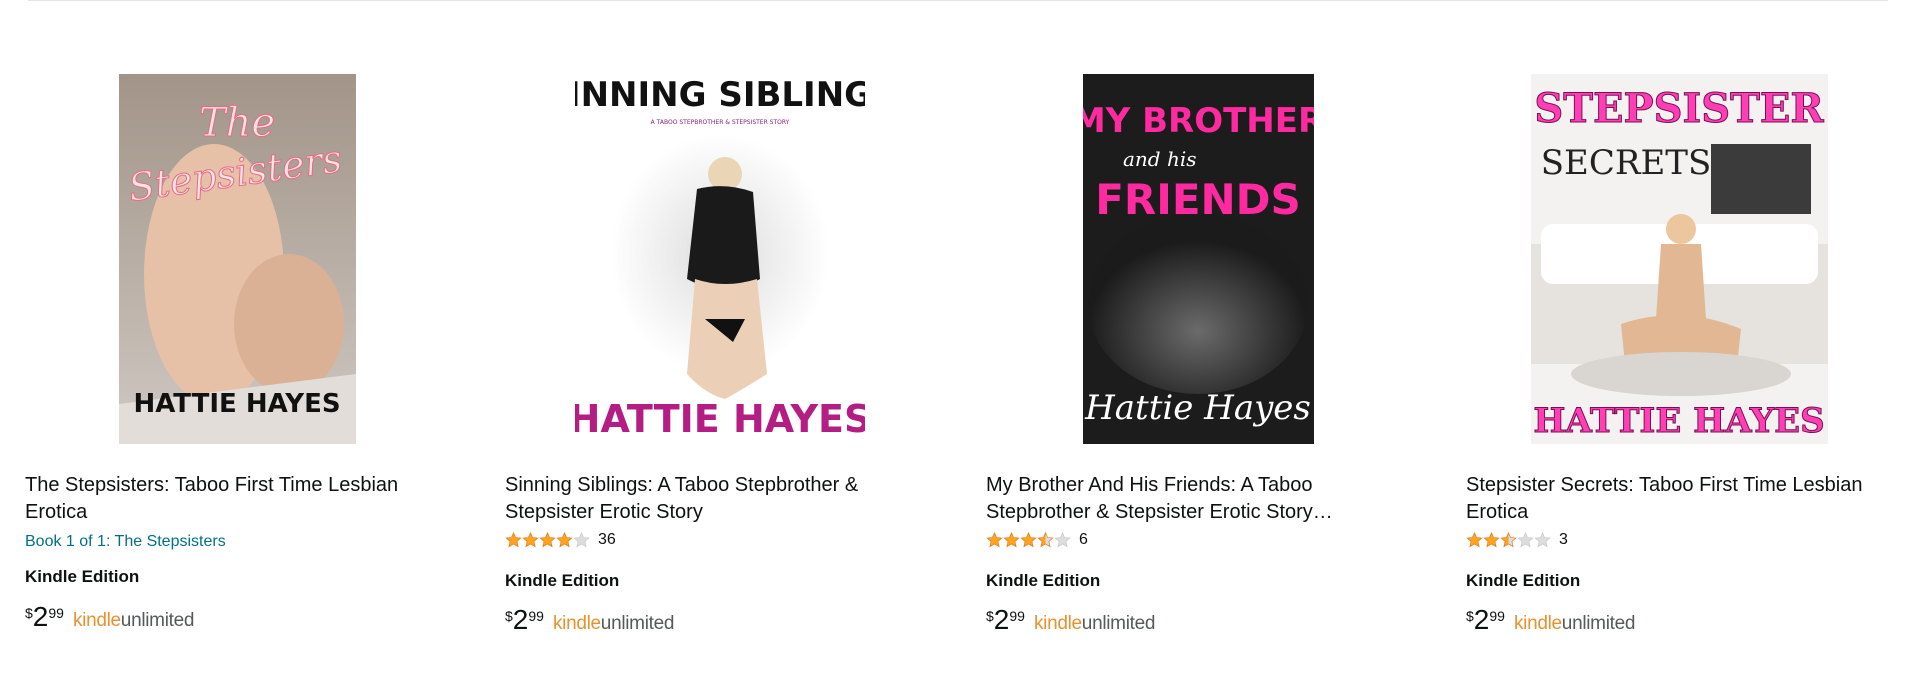 This screenshot has width=1920, height=697. Describe the element at coordinates (1083, 539) in the screenshot. I see `review-count: 6` at that location.